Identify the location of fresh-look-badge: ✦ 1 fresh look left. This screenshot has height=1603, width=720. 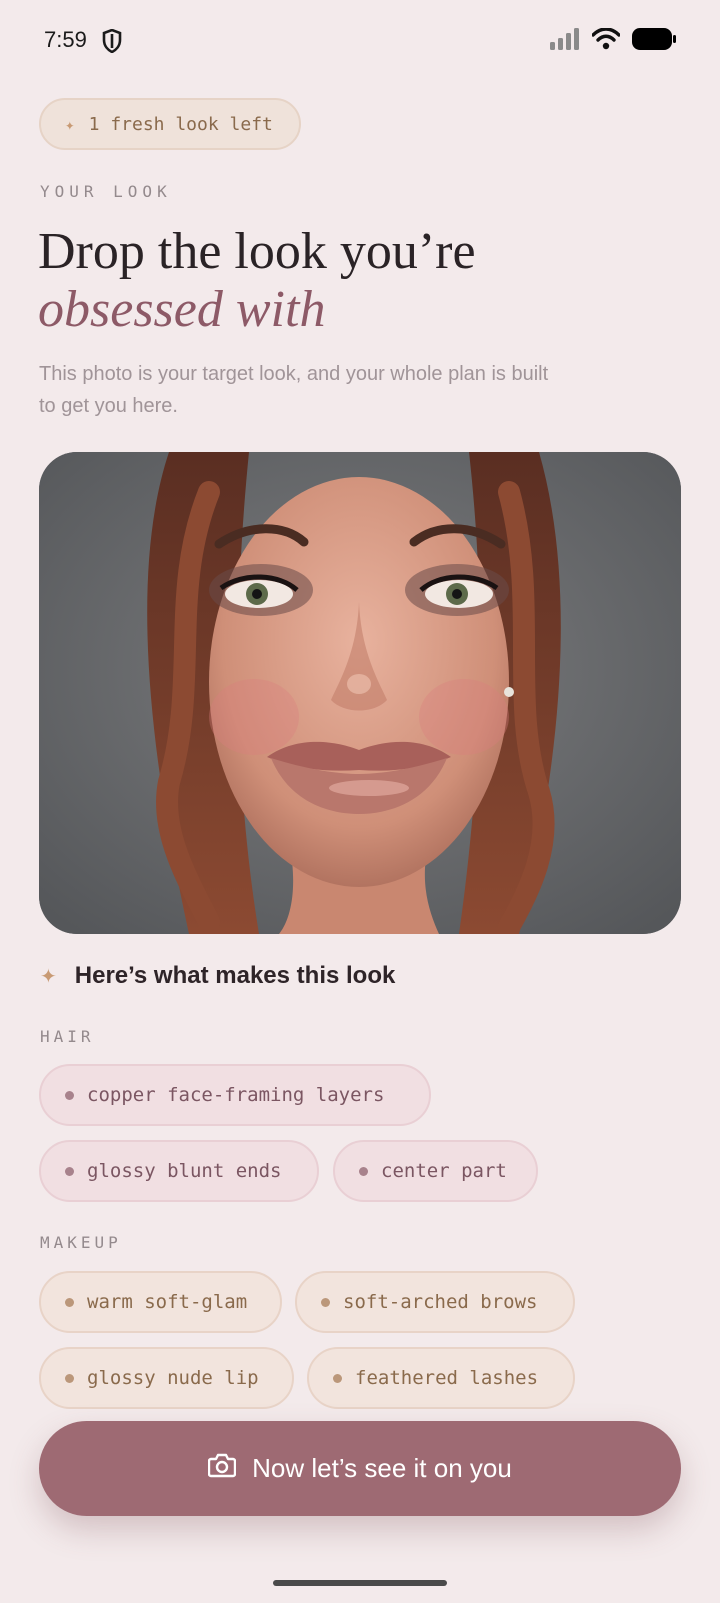
(170, 124).